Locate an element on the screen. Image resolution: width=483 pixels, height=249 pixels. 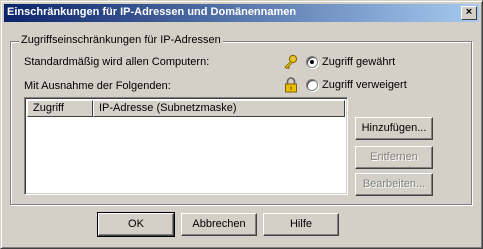
access-granted-radio is located at coordinates (312, 62).